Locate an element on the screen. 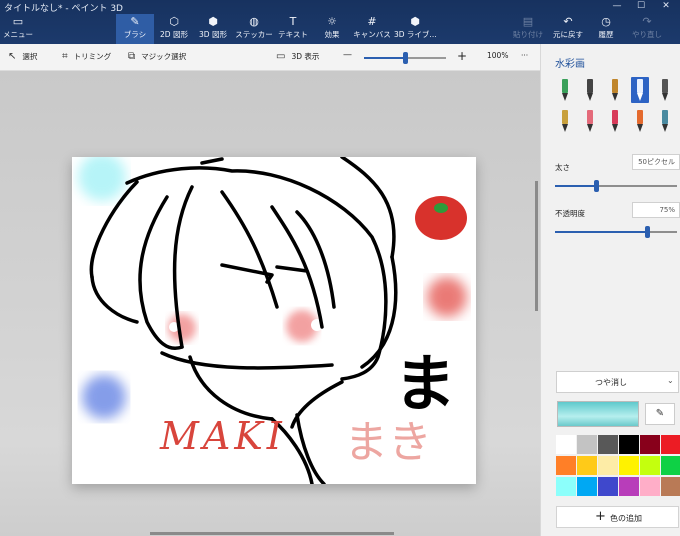  opacity-slider-thumb is located at coordinates (647, 232).